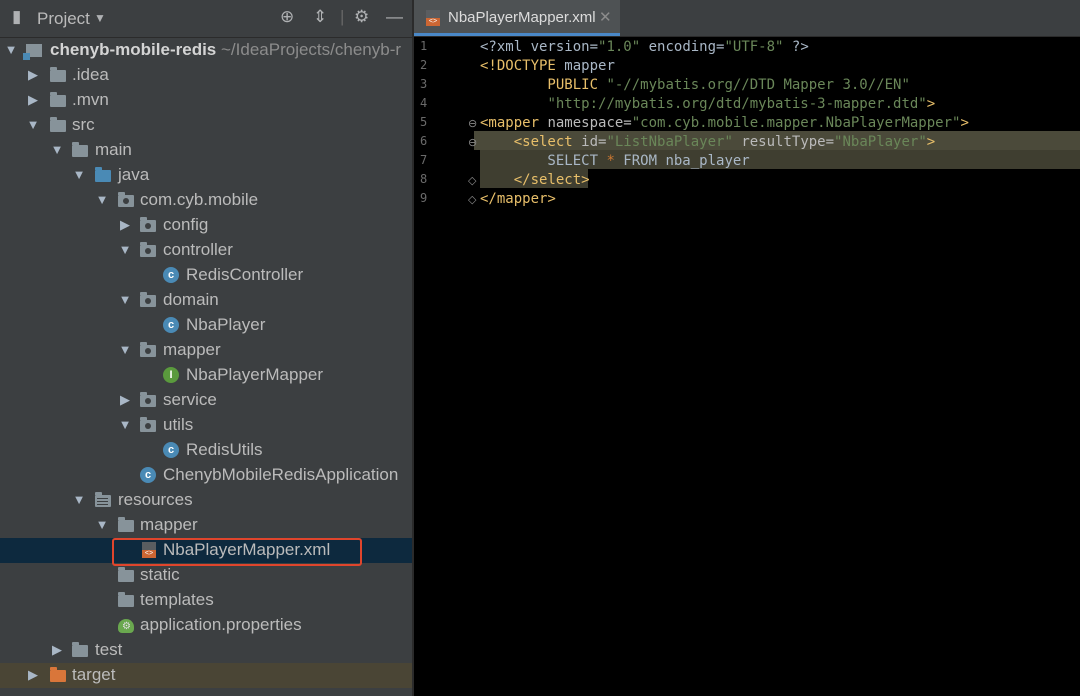 The width and height of the screenshot is (1080, 696). I want to click on project-panel-title: Project, so click(63, 19).